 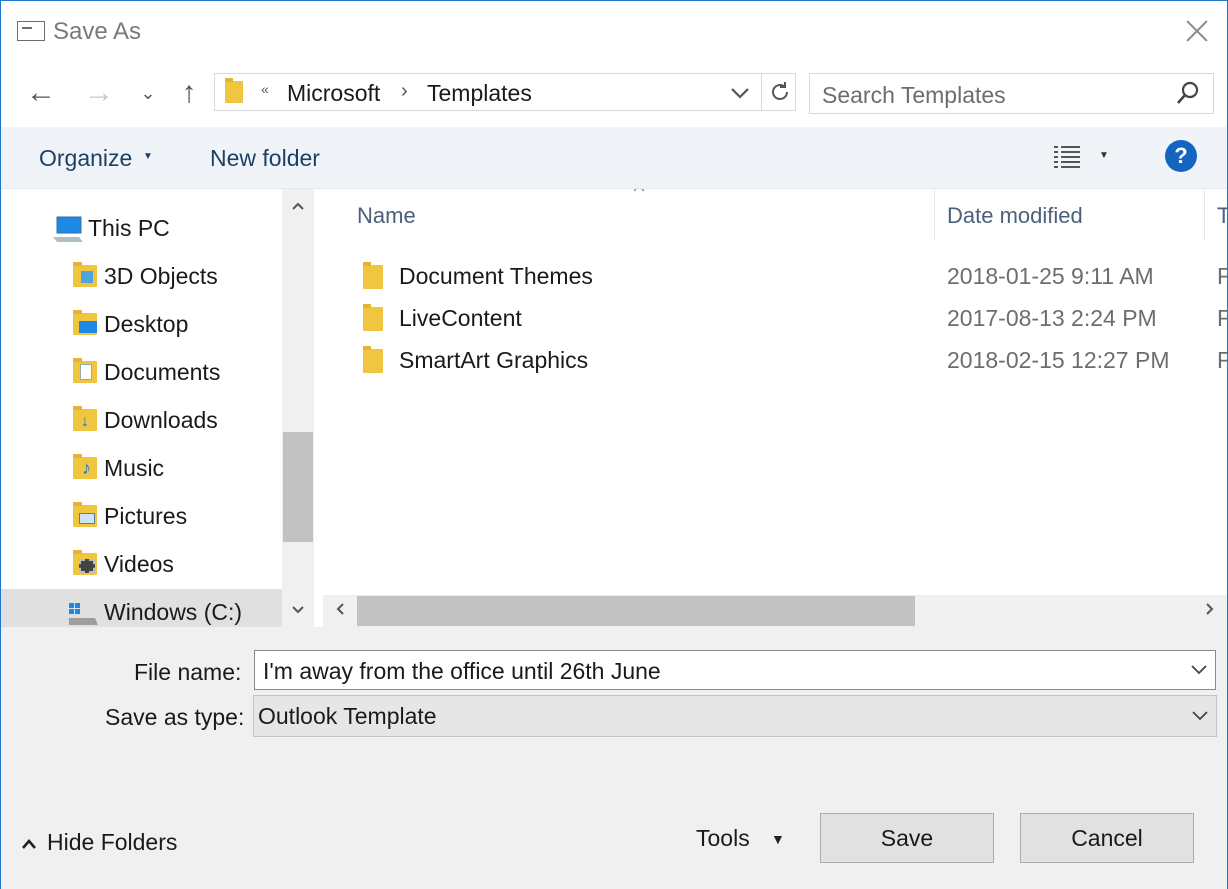 I want to click on command-toolbar: Organize ▼ New folder ▼ ?, so click(x=614, y=158).